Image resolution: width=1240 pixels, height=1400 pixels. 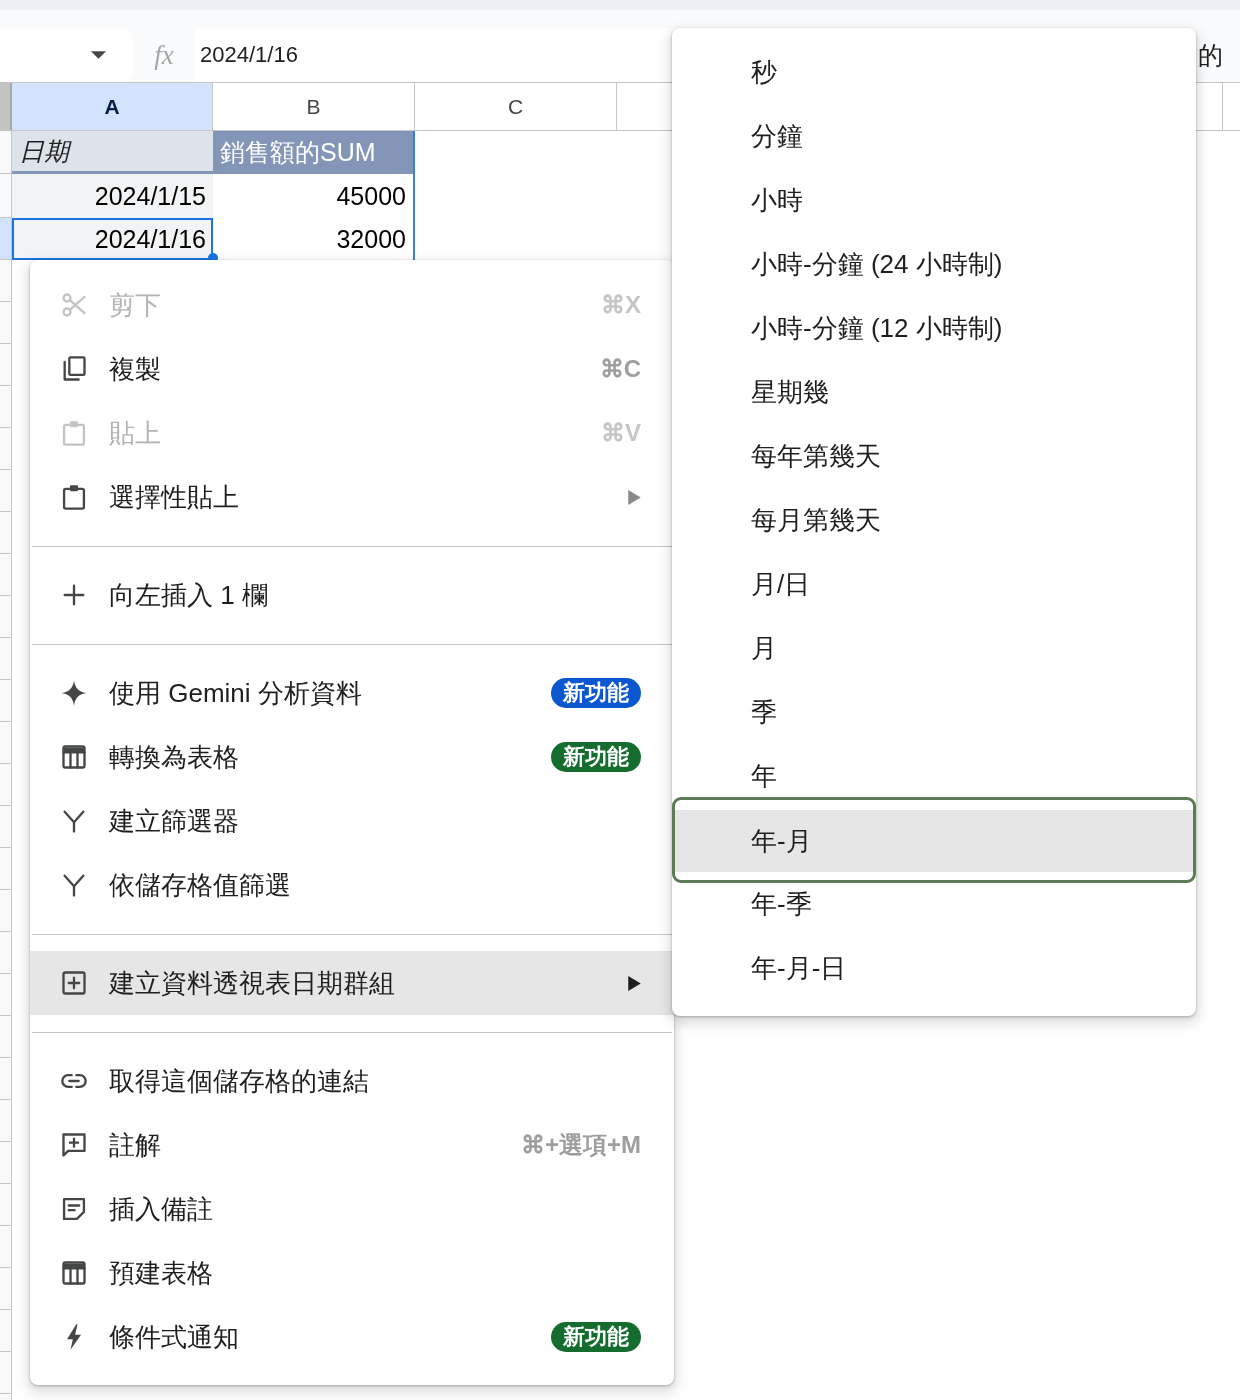 What do you see at coordinates (934, 392) in the screenshot?
I see `submenu-item: 星期幾` at bounding box center [934, 392].